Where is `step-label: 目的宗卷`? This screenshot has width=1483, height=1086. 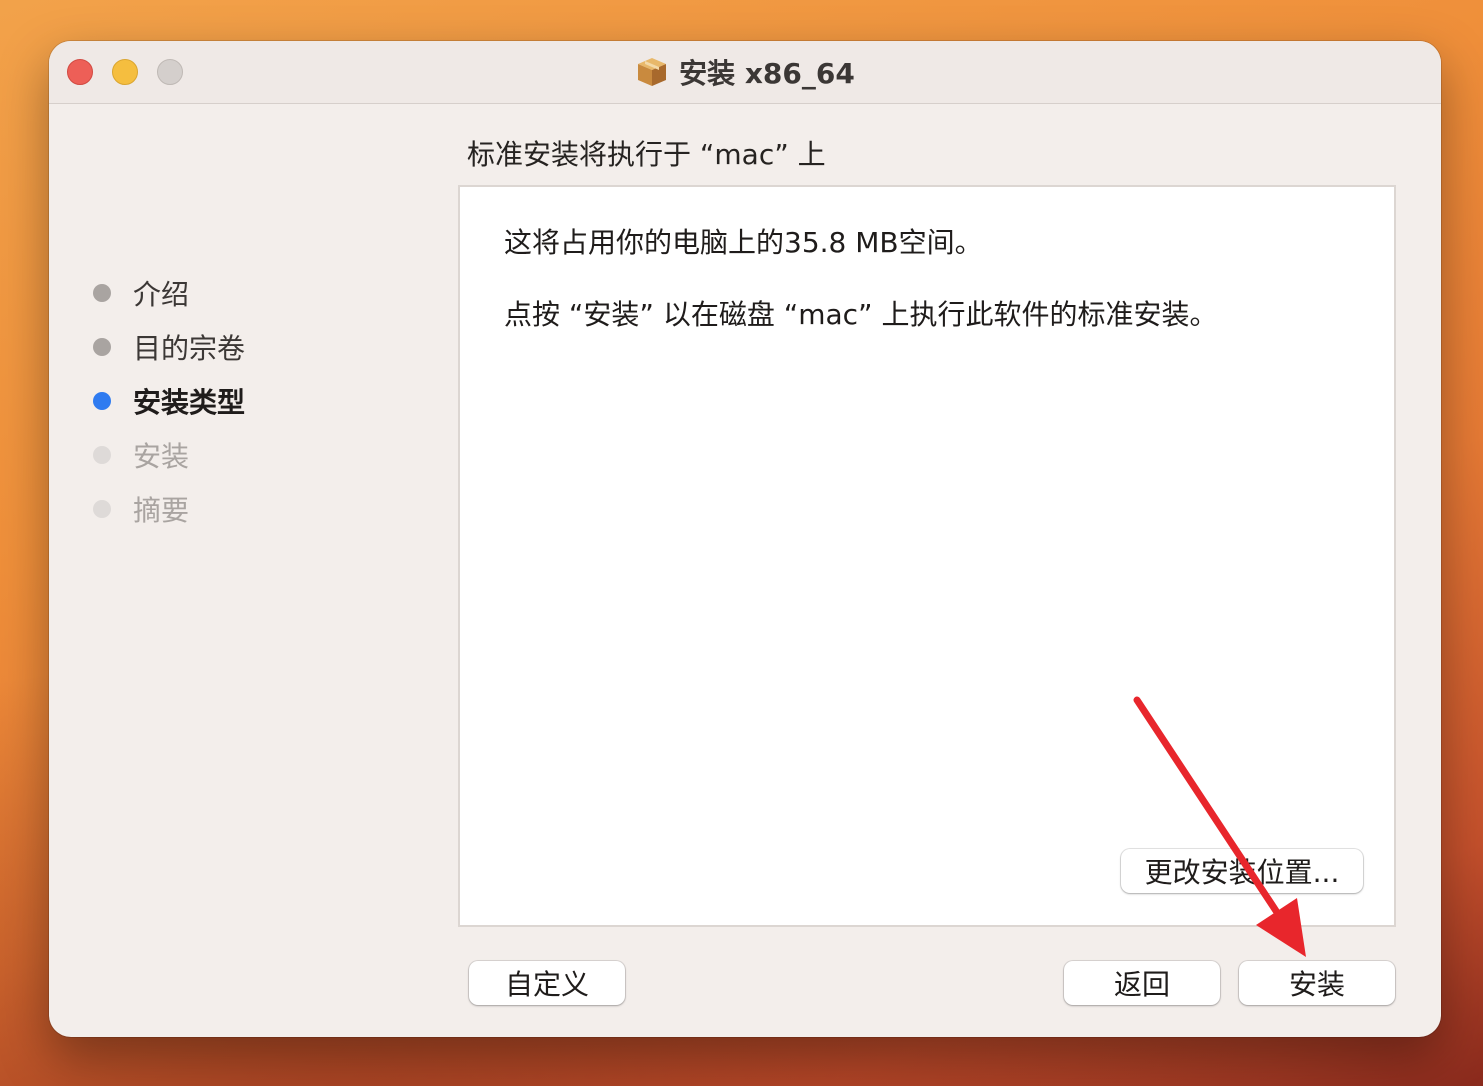
step-label: 目的宗卷 is located at coordinates (189, 348).